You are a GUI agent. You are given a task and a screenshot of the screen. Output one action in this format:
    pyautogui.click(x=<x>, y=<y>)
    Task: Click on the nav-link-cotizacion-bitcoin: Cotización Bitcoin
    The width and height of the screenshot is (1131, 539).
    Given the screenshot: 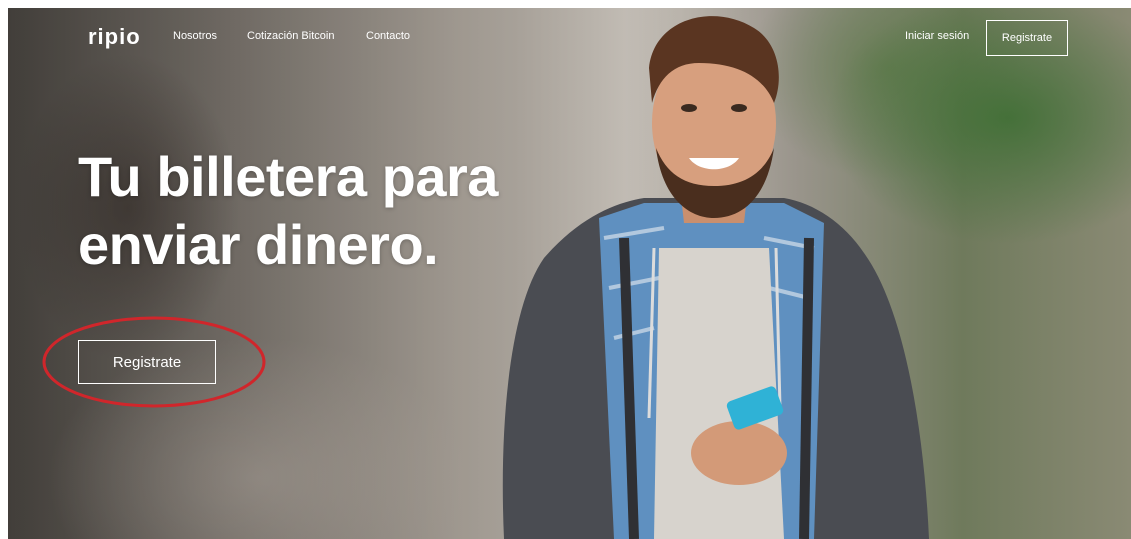 What is the action you would take?
    pyautogui.click(x=290, y=36)
    